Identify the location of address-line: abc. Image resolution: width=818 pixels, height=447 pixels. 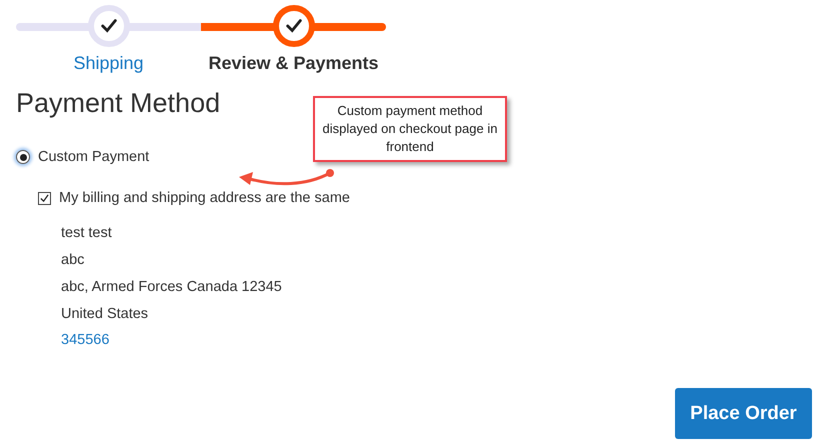
(72, 260).